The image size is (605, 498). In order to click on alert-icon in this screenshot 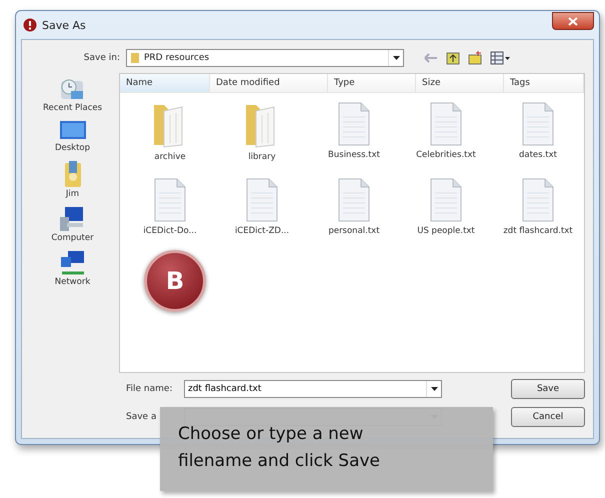, I will do `click(30, 25)`.